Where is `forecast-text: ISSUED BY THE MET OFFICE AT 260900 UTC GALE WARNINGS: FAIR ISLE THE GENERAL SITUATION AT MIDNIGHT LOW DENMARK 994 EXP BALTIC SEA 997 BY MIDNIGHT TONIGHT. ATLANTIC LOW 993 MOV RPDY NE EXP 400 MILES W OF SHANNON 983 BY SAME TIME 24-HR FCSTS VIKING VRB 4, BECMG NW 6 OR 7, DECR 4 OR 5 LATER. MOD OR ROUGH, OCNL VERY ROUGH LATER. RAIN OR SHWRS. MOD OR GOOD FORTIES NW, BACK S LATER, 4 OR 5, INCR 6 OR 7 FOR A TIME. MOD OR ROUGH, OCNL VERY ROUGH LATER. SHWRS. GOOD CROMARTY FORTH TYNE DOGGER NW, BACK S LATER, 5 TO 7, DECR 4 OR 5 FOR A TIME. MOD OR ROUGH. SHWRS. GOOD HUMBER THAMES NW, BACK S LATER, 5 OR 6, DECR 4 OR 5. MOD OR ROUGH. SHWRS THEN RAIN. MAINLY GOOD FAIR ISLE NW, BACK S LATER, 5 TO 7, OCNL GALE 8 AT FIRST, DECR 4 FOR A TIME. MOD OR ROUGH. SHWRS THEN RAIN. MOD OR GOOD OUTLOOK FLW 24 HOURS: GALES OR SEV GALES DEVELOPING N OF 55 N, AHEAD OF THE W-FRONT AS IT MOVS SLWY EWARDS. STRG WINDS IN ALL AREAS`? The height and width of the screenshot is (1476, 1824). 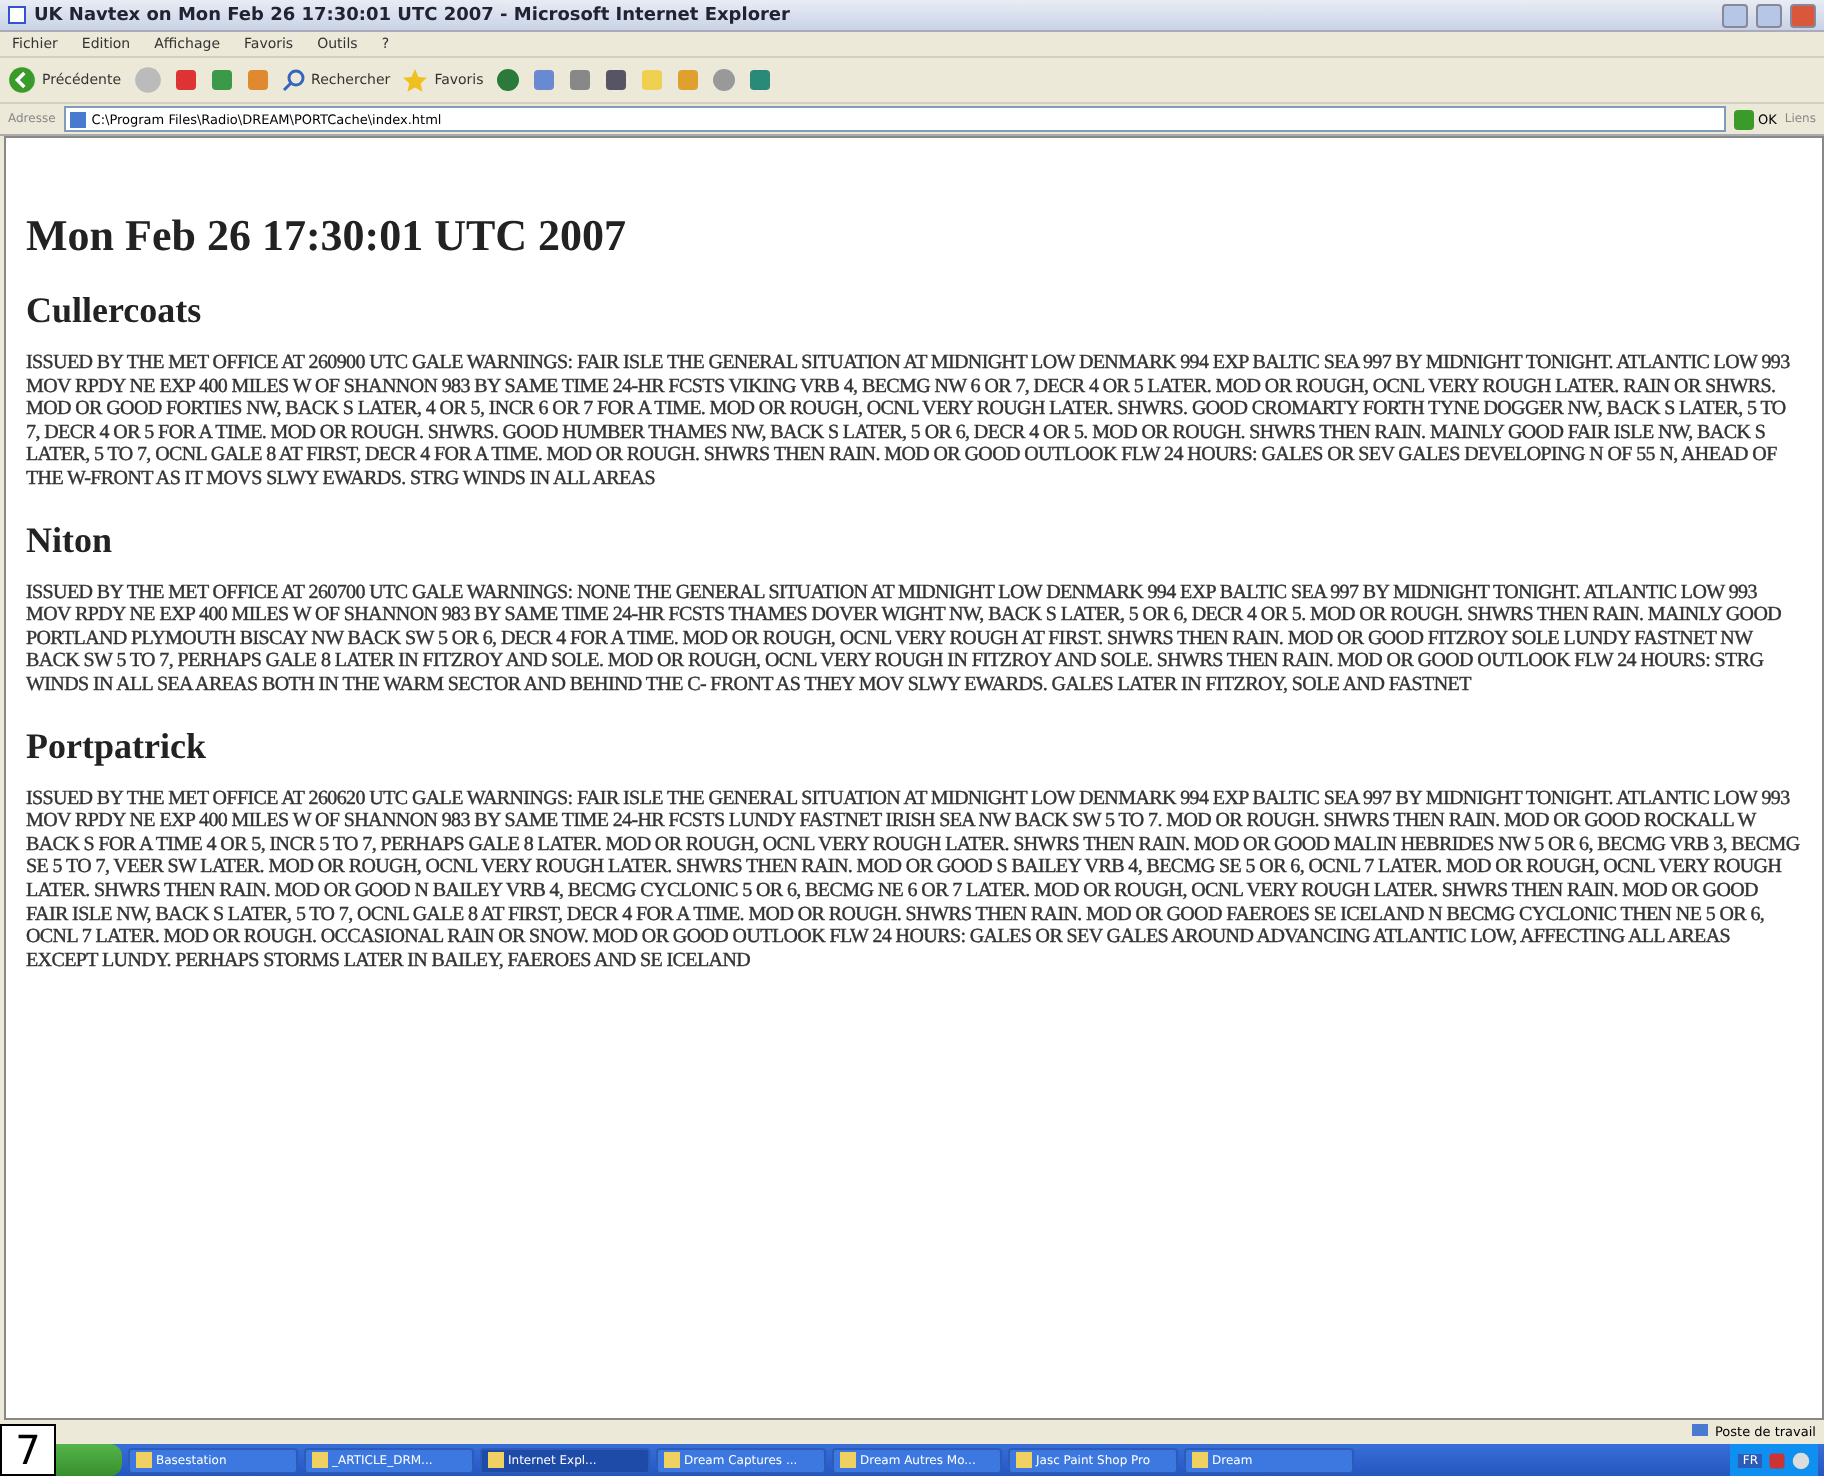
forecast-text: ISSUED BY THE MET OFFICE AT 260900 UTC GALE WARNINGS: FAIR ISLE THE GENERAL SITUATION AT MIDNIGHT LOW DENMARK 994 EXP BALTIC SEA 997 BY MIDNIGHT TONIGHT. ATLANTIC LOW 993 MOV RPDY NE EXP 400 MILES W OF SHANNON 983 BY SAME TIME 24-HR FCSTS VIKING VRB 4, BECMG NW 6 OR 7, DECR 4 OR 5 LATER. MOD OR ROUGH, OCNL VERY ROUGH LATER. RAIN OR SHWRS. MOD OR GOOD FORTIES NW, BACK S LATER, 4 OR 5, INCR 6 OR 7 FOR A TIME. MOD OR ROUGH, OCNL VERY ROUGH LATER. SHWRS. GOOD CROMARTY FORTH TYNE DOGGER NW, BACK S LATER, 5 TO 7, DECR 4 OR 5 FOR A TIME. MOD OR ROUGH. SHWRS. GOOD HUMBER THAMES NW, BACK S LATER, 5 OR 6, DECR 4 OR 5. MOD OR ROUGH. SHWRS THEN RAIN. MAINLY GOOD FAIR ISLE NW, BACK S LATER, 5 TO 7, OCNL GALE 8 AT FIRST, DECR 4 FOR A TIME. MOD OR ROUGH. SHWRS THEN RAIN. MOD OR GOOD OUTLOOK FLW 24 HOURS: GALES OR SEV GALES DEVELOPING N OF 55 N, AHEAD OF THE W-FRONT AS IT MOVS SLWY EWARDS. STRG WINDS IN ALL AREAS is located at coordinates (909, 422).